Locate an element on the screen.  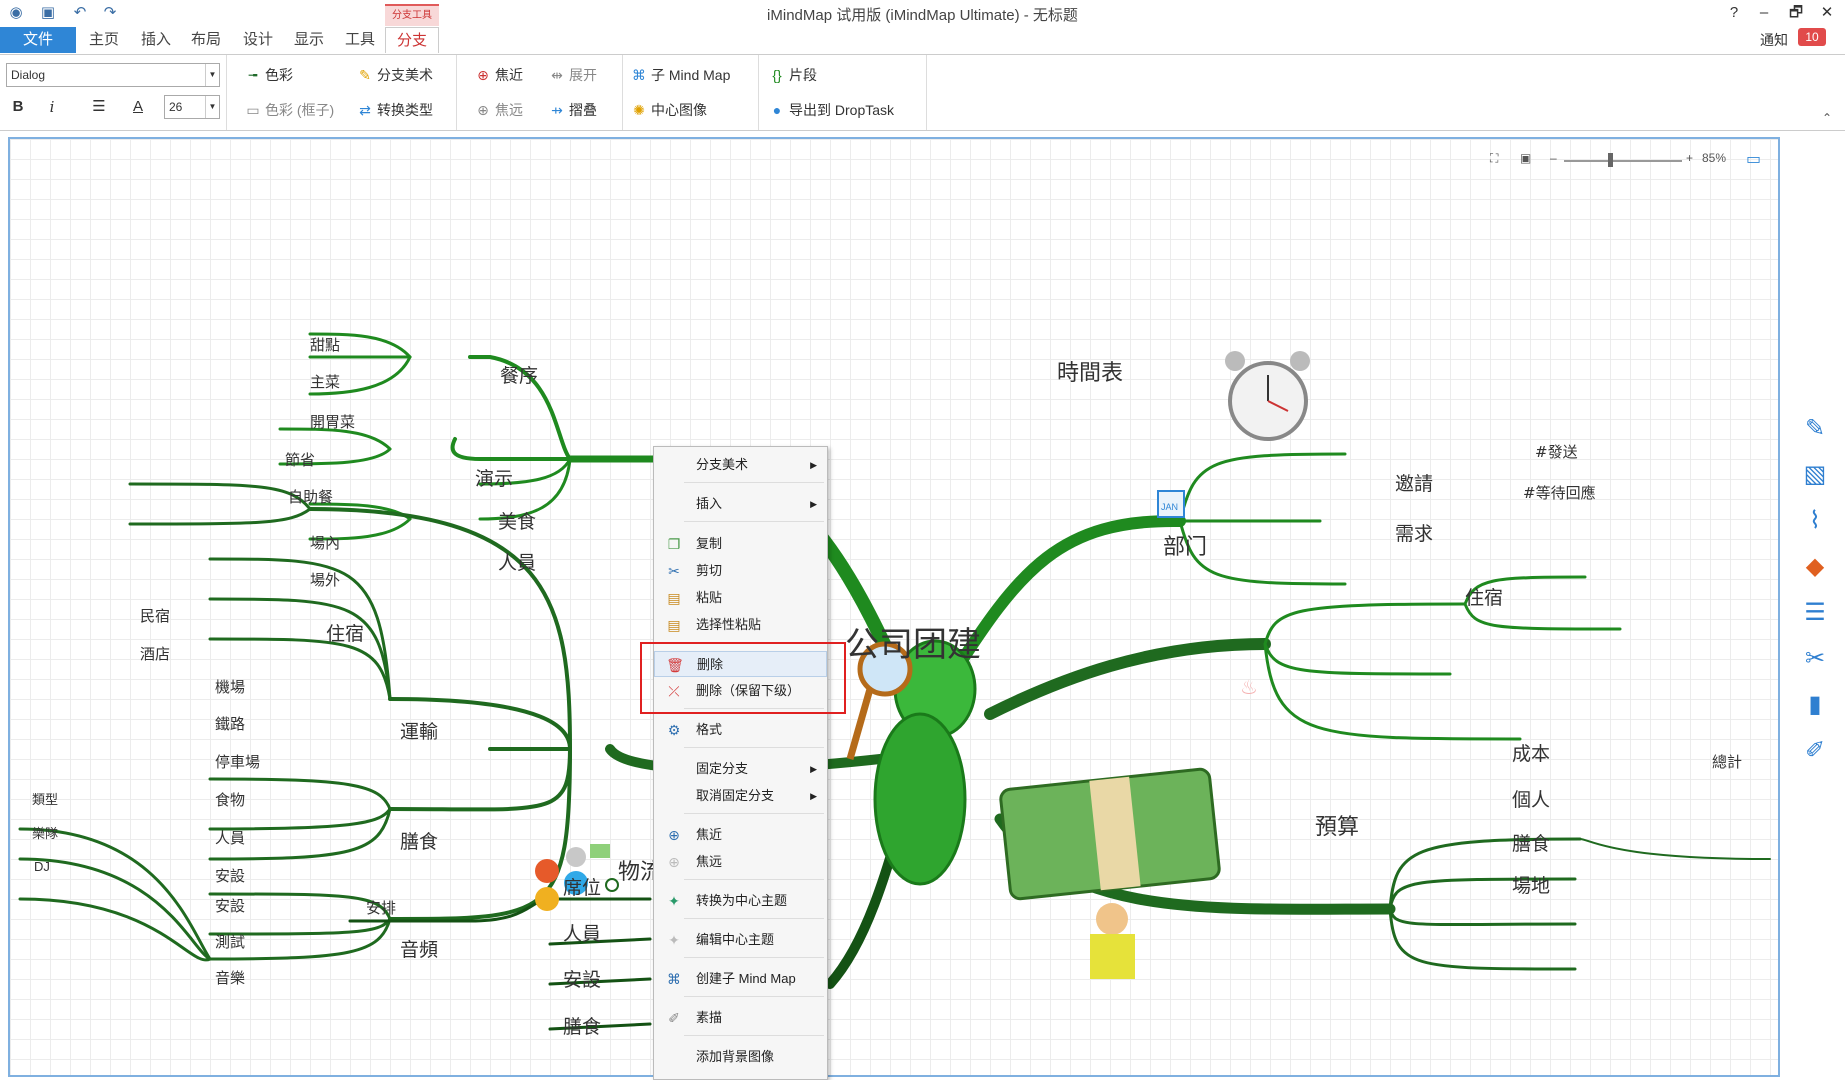
menu-item-unpin-branch: 取消固定分支 ▶ is located at coordinates (740, 796).